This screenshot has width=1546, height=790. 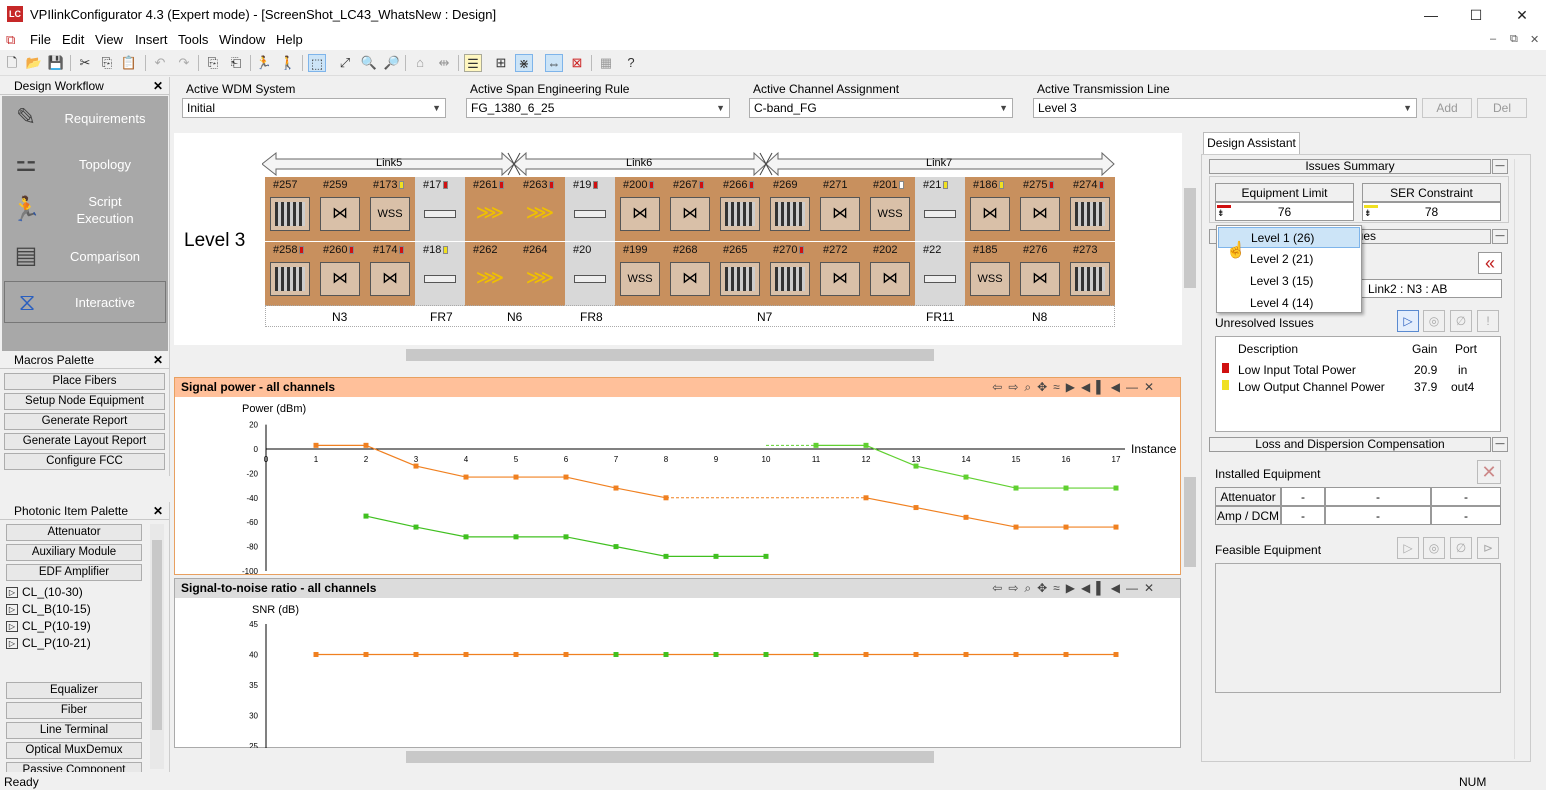 What do you see at coordinates (577, 63) in the screenshot?
I see `equipment-icon: ⊠` at bounding box center [577, 63].